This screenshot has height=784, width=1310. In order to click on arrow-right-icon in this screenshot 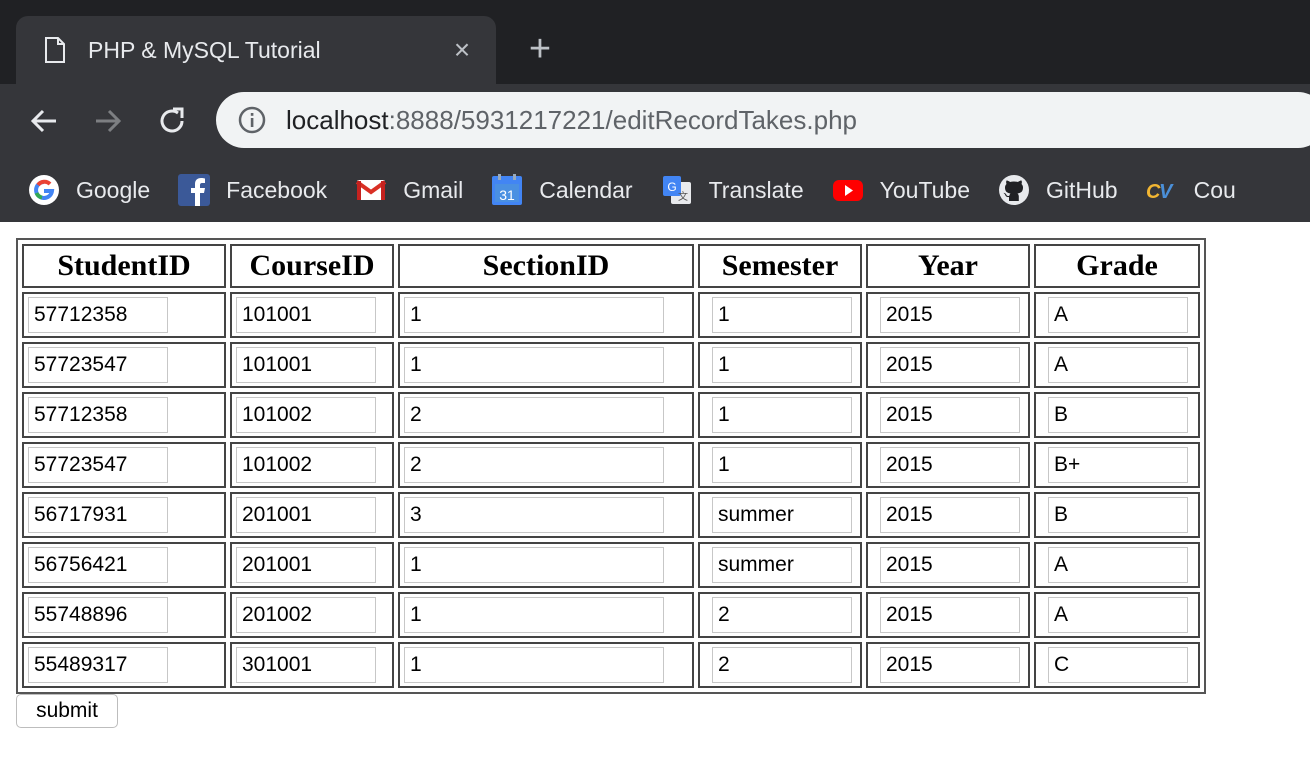, I will do `click(109, 121)`.